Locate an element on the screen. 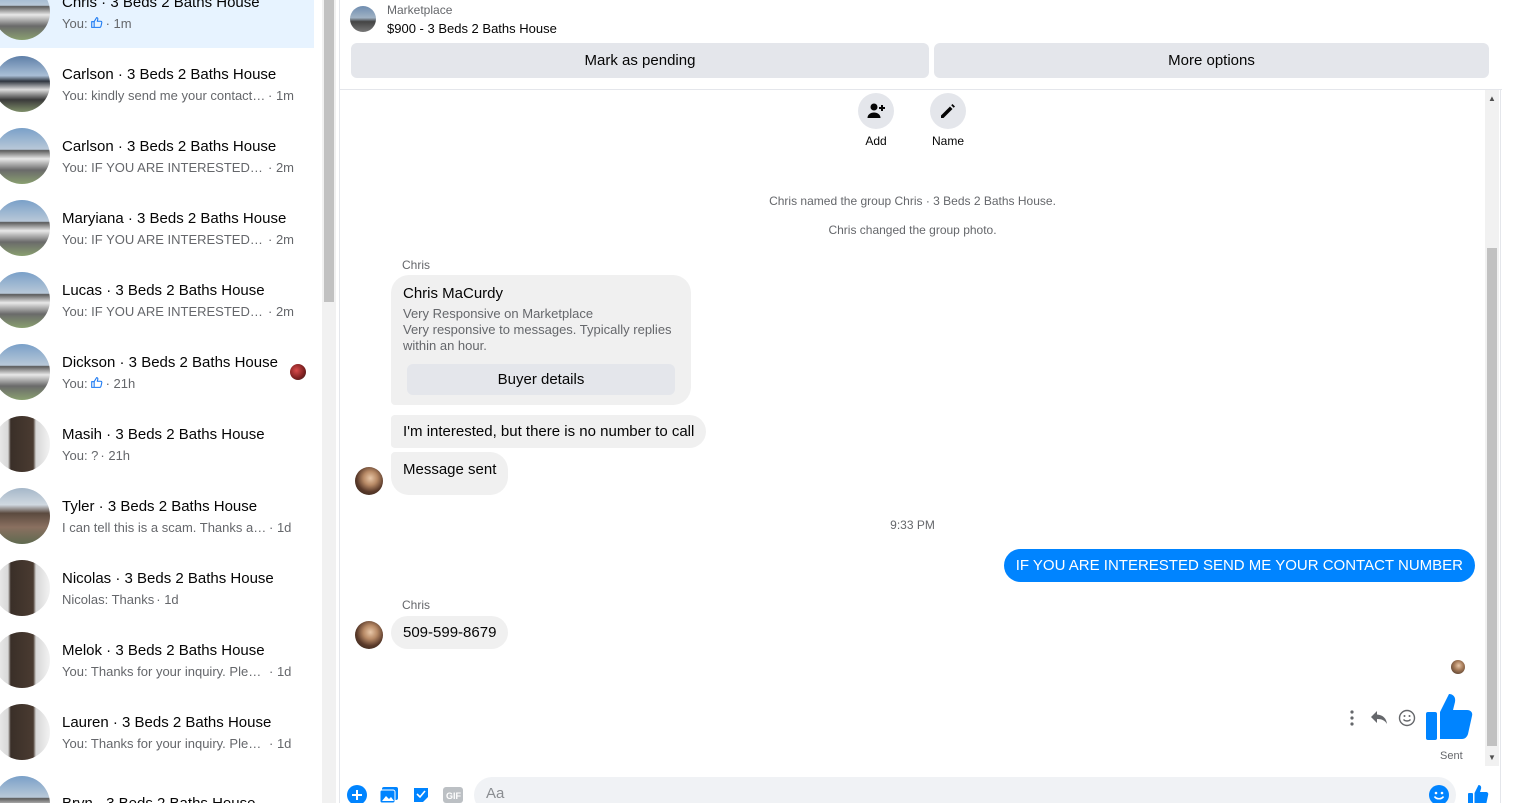 This screenshot has height=803, width=1519. svg-text: GIF is located at coordinates (454, 796).